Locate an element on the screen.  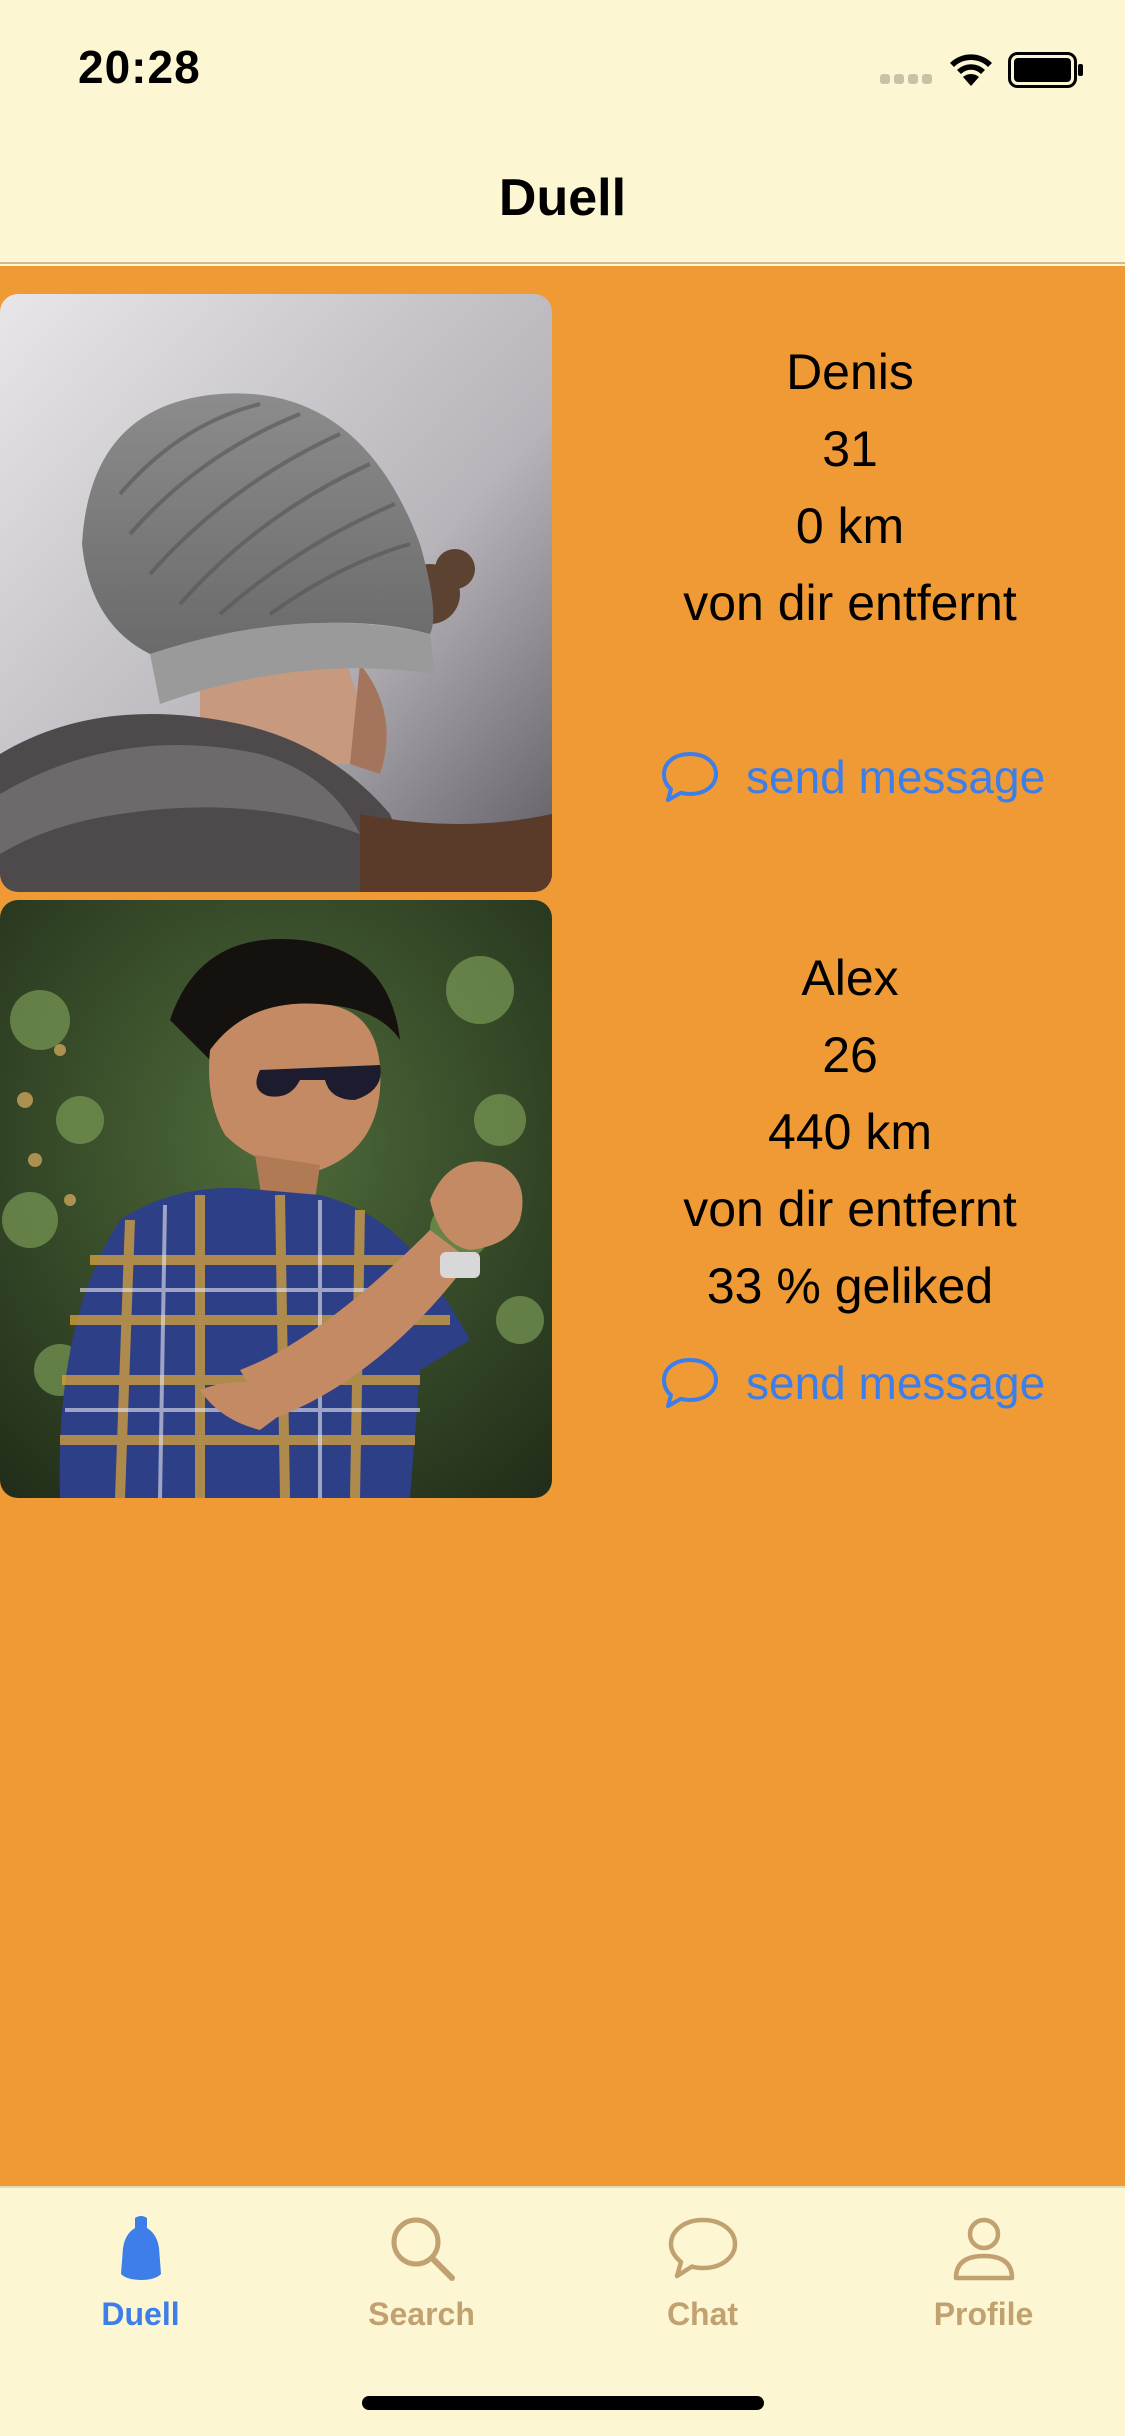
profile-photo-denis is located at coordinates (276, 593).